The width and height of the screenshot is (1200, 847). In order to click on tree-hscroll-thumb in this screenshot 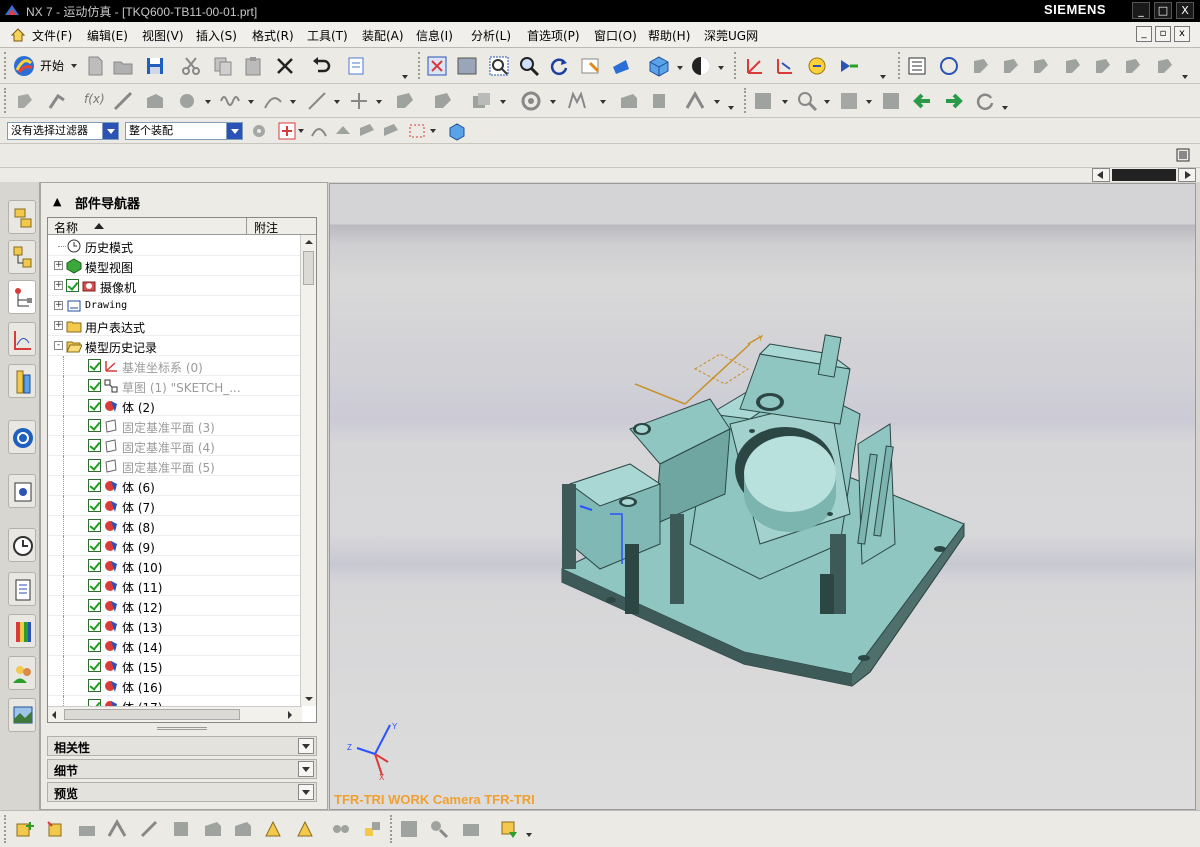, I will do `click(152, 714)`.